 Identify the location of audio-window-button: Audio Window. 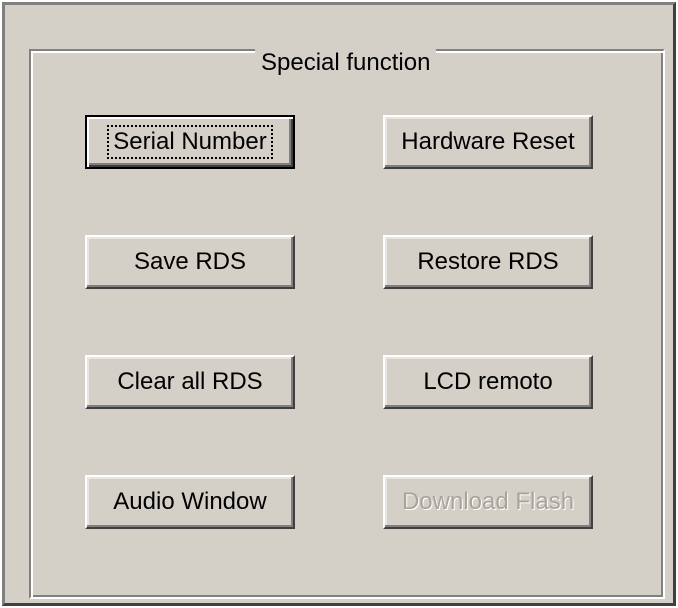
(190, 502).